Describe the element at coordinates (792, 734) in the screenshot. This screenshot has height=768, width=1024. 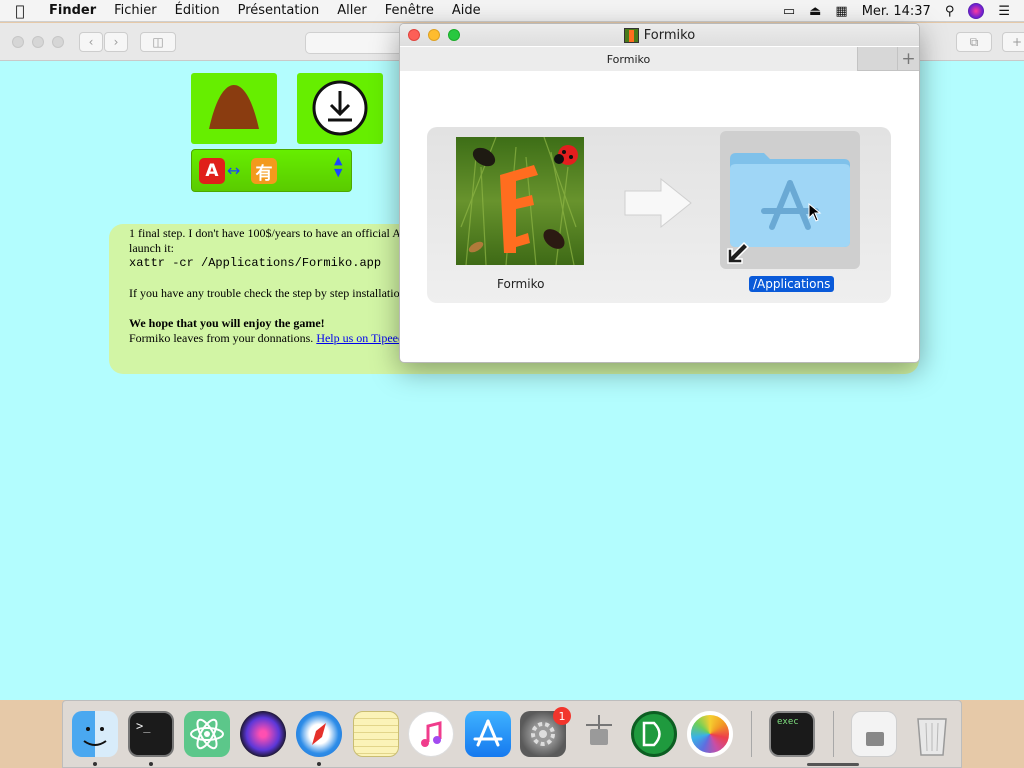
I see `exec-dock-icon: exec` at that location.